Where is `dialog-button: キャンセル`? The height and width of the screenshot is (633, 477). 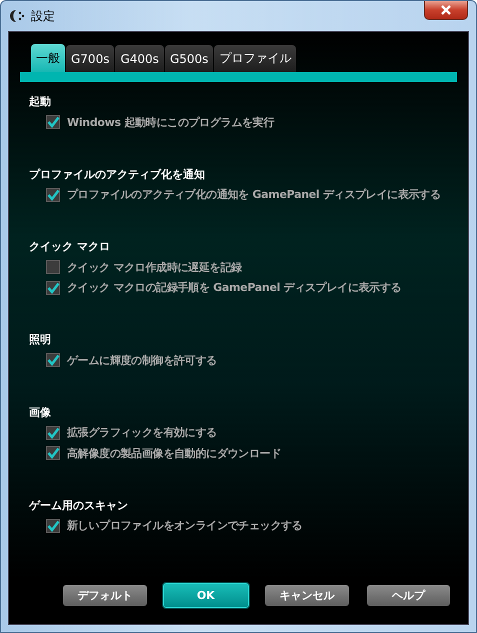
dialog-button: キャンセル is located at coordinates (306, 595).